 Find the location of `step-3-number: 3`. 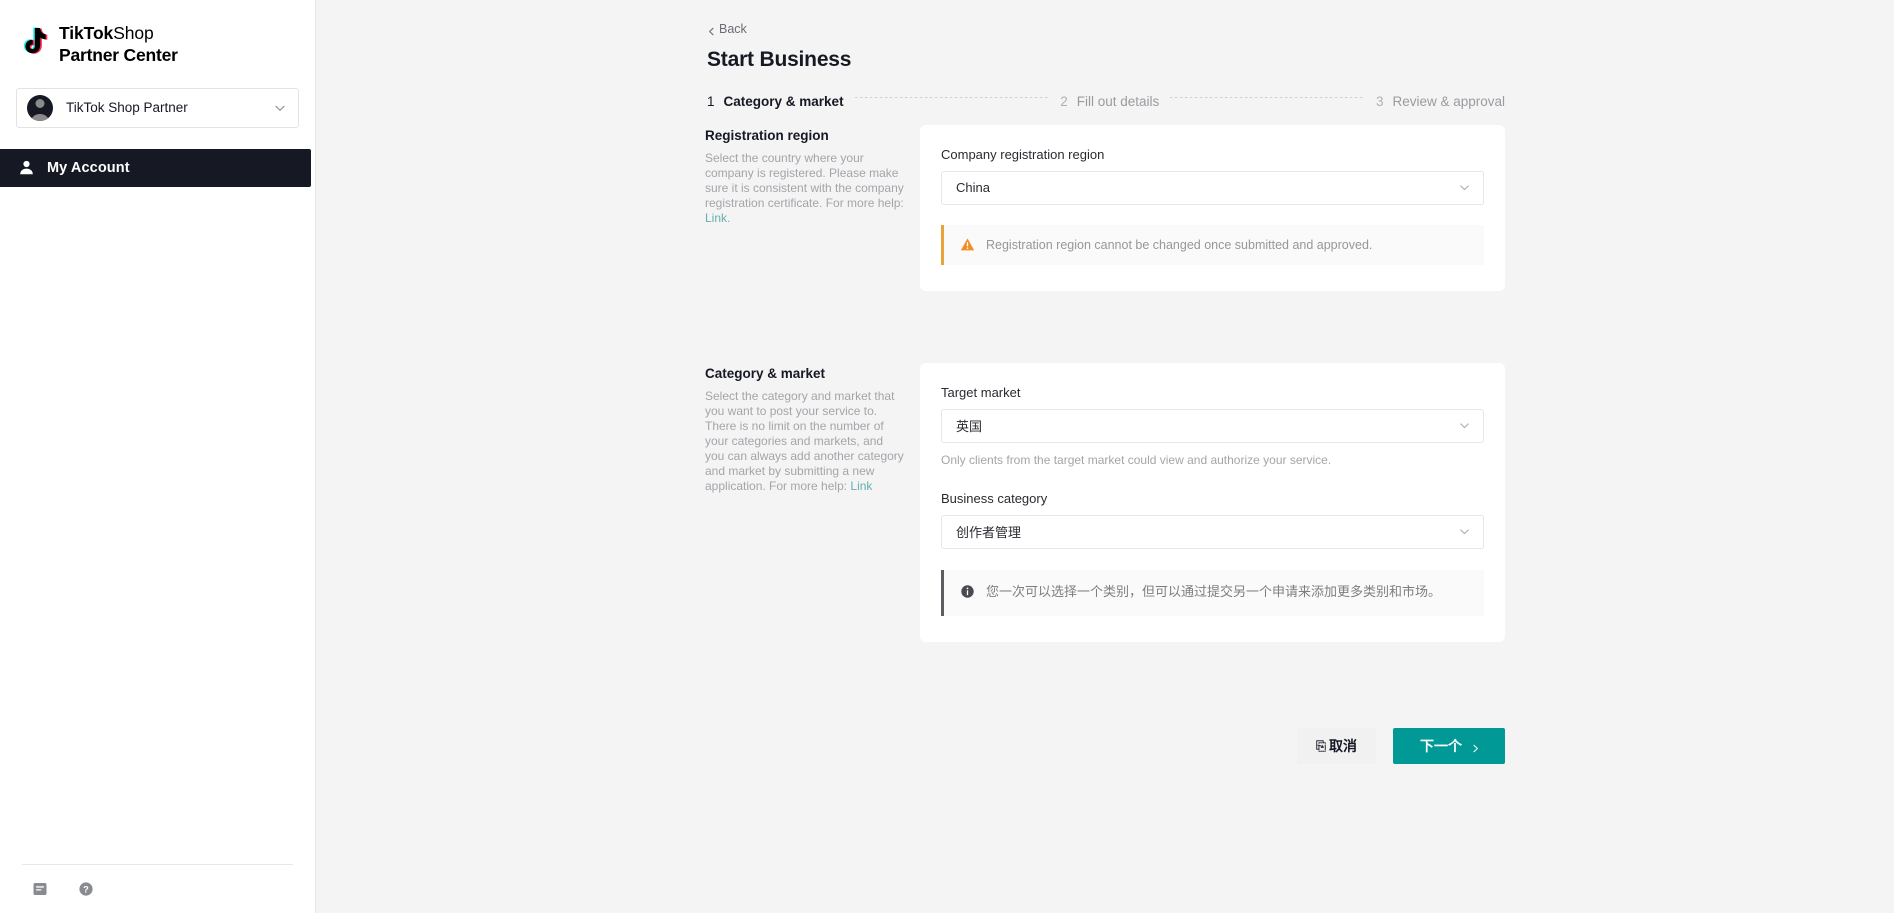

step-3-number: 3 is located at coordinates (1379, 101).